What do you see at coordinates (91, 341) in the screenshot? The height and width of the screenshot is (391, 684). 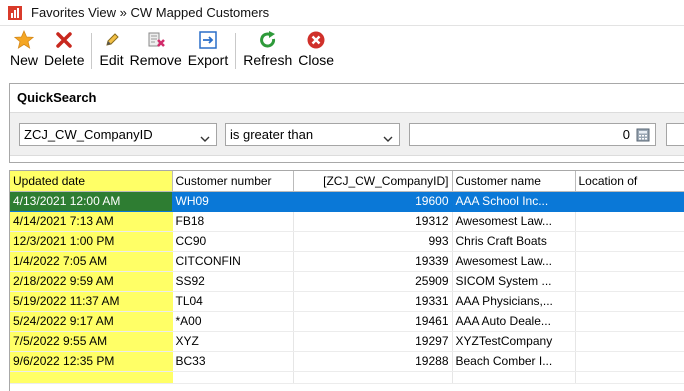 I see `cell-updated-date: 7/5/2022 9:55 AM` at bounding box center [91, 341].